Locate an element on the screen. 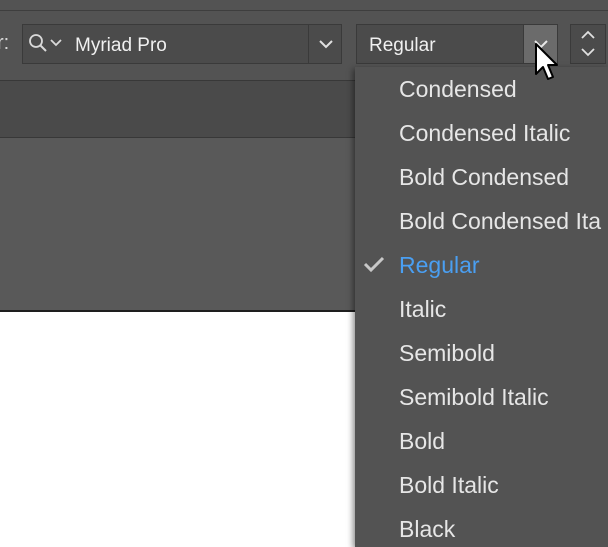  menu-item-label: Condensed Italic is located at coordinates (485, 133).